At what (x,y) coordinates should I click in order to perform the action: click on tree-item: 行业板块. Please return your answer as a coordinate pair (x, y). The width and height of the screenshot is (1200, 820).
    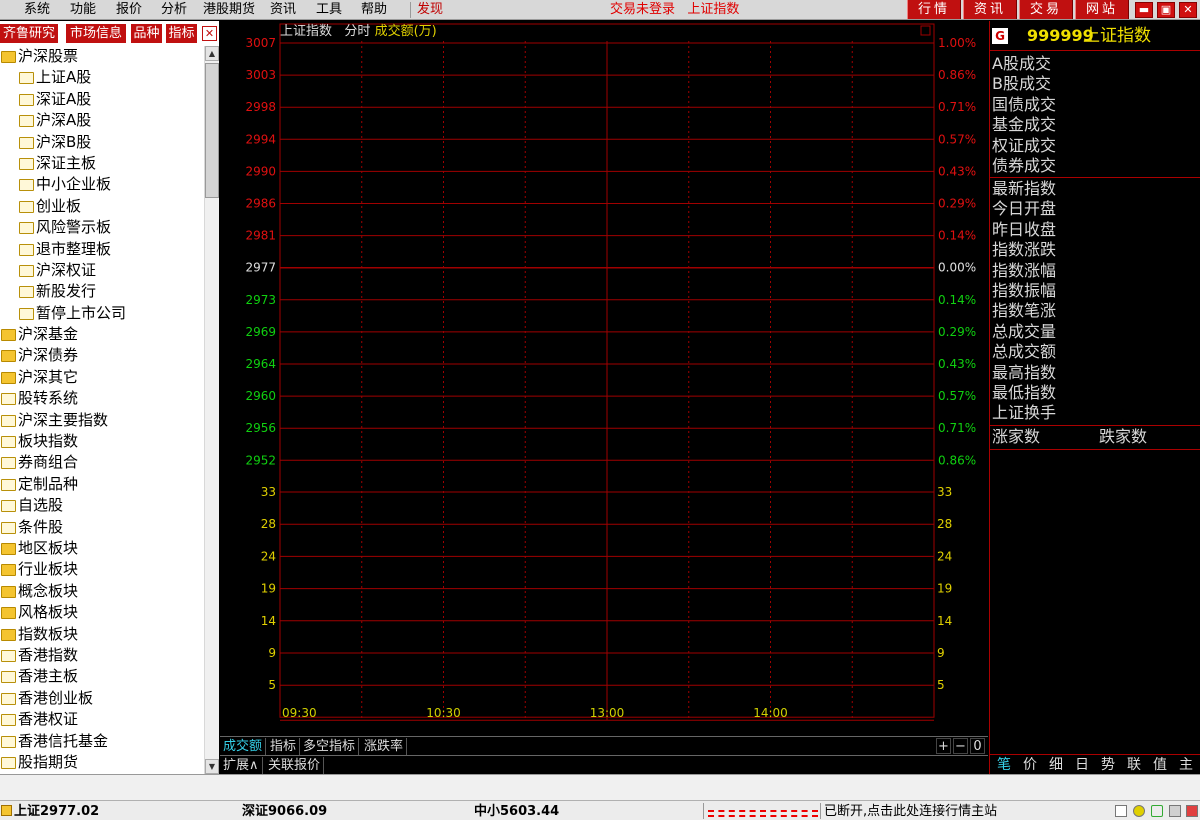
    Looking at the image, I should click on (102, 569).